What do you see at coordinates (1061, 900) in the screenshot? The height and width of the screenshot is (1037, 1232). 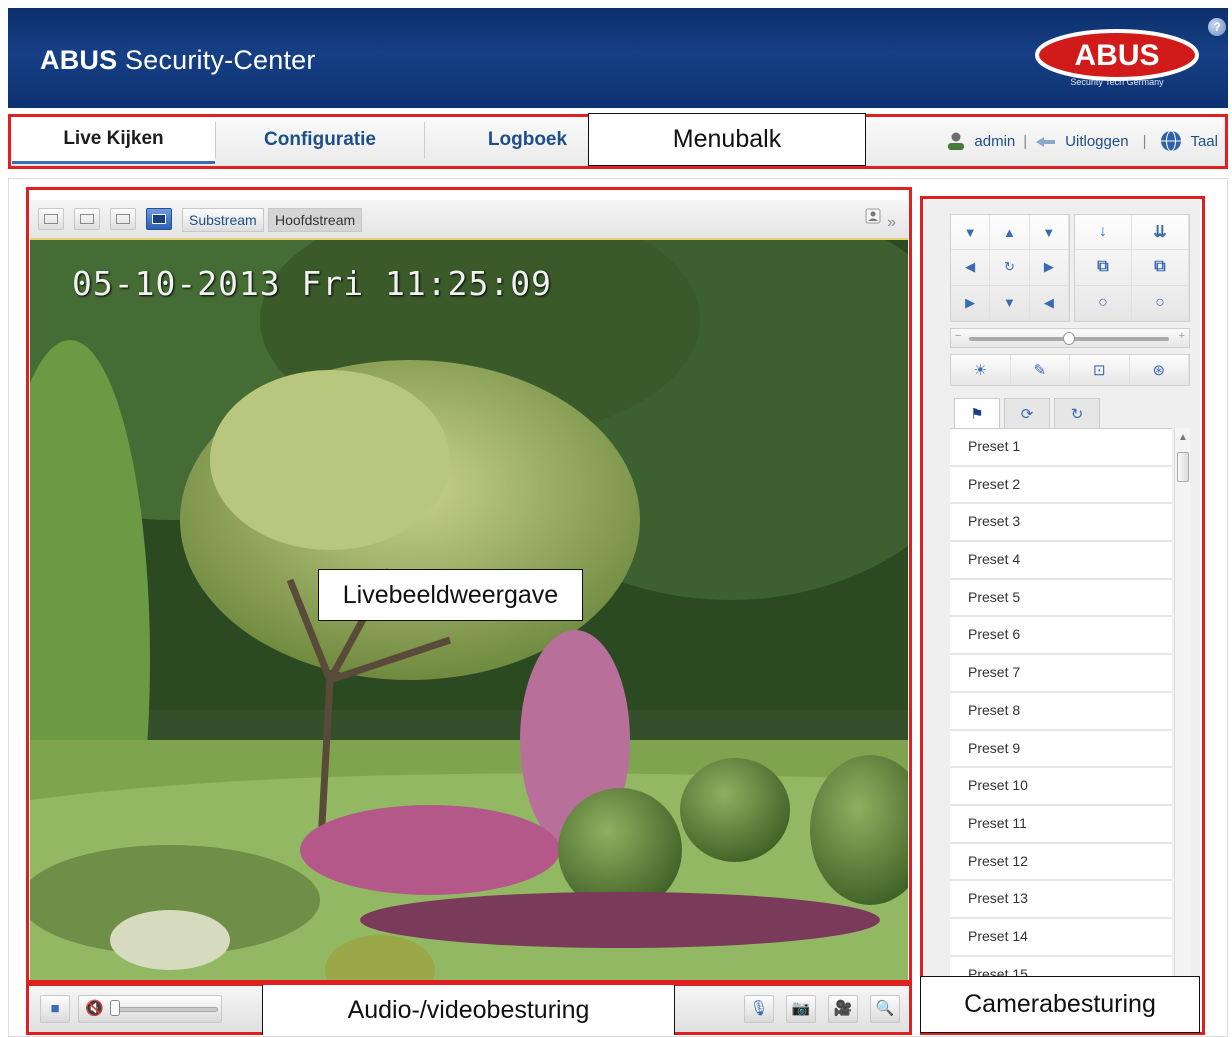 I see `preset-item: Preset 13` at bounding box center [1061, 900].